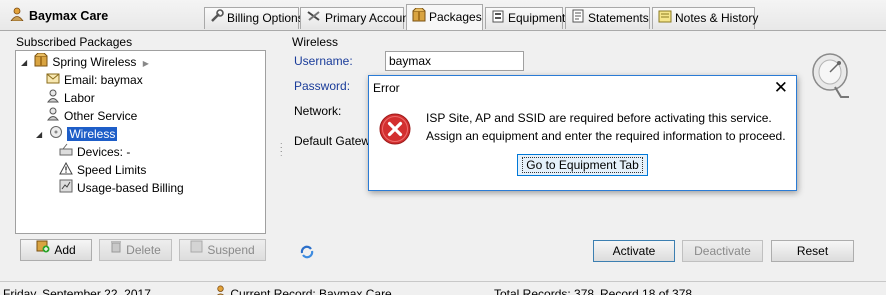  Describe the element at coordinates (222, 250) in the screenshot. I see `suspend-button: Suspend` at that location.